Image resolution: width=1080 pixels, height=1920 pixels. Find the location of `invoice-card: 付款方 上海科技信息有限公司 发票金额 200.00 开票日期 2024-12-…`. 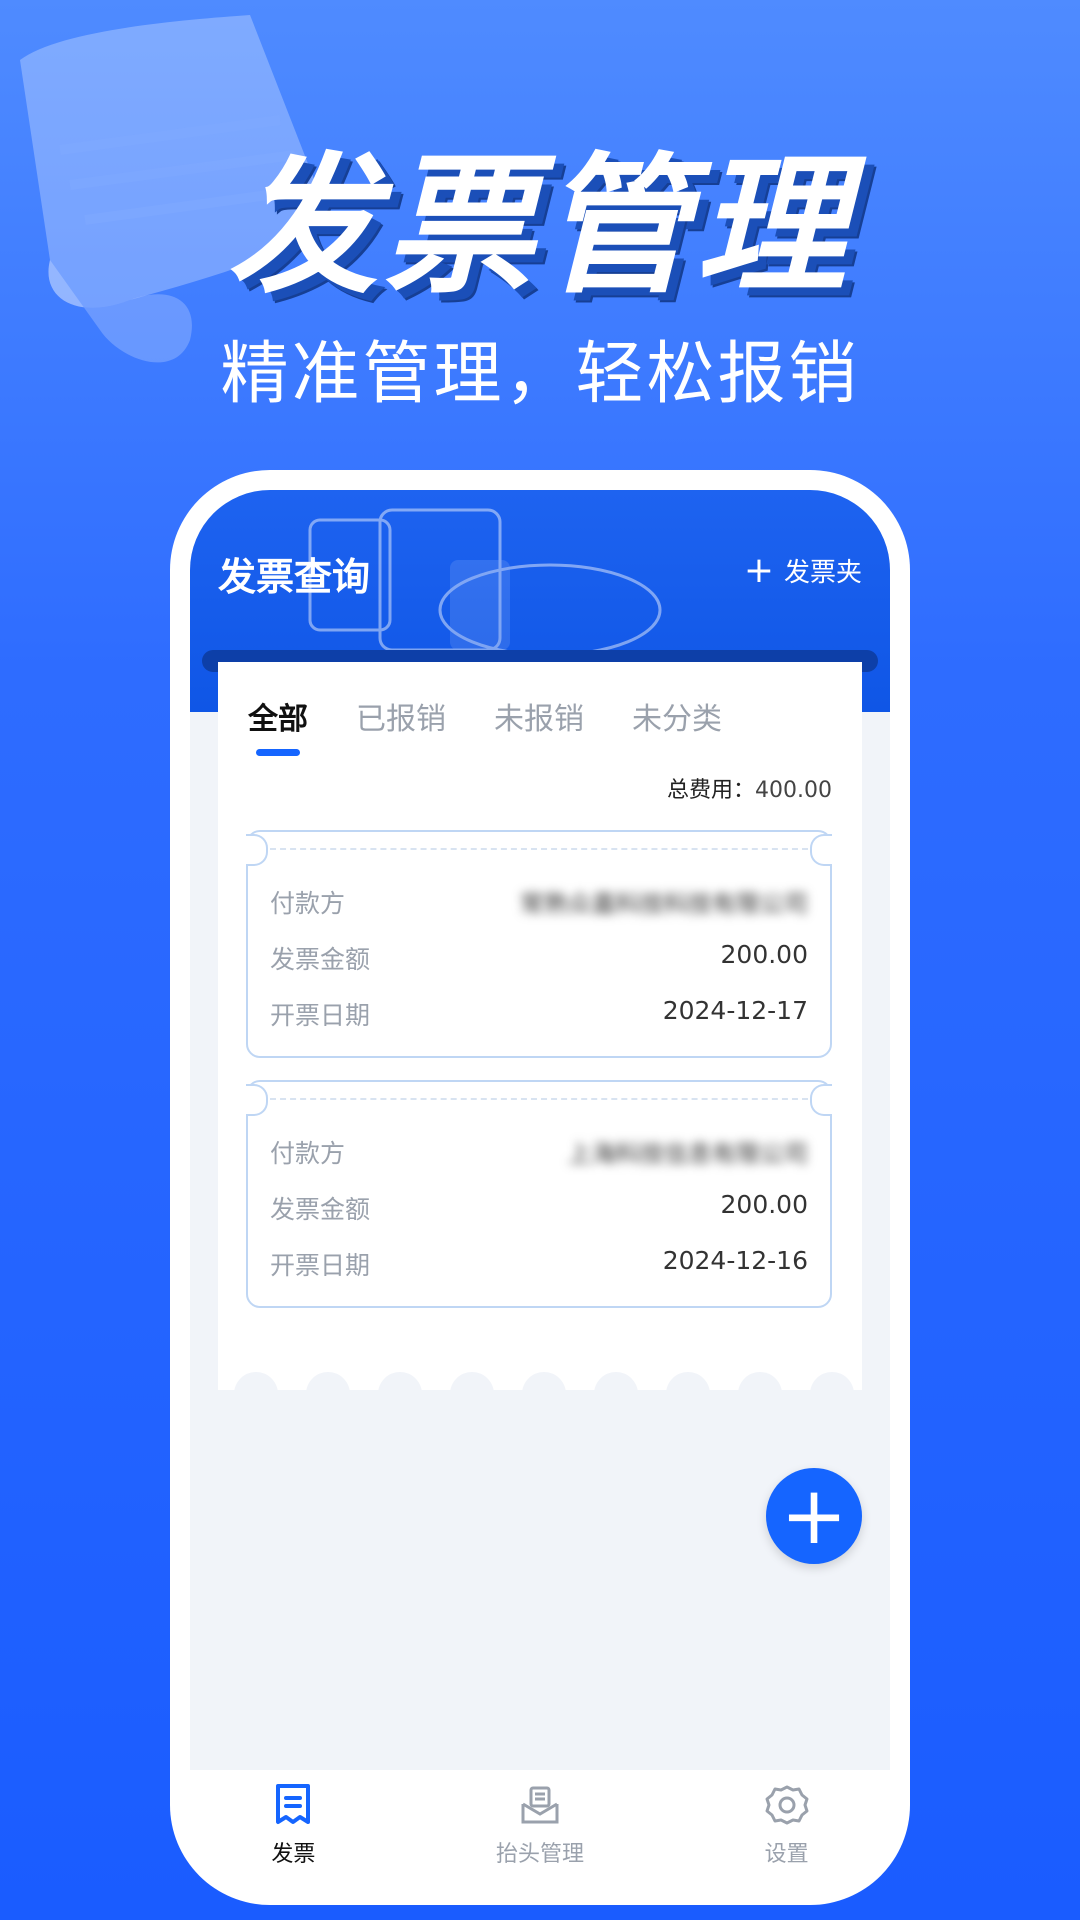

invoice-card: 付款方 上海科技信息有限公司 发票金额 200.00 开票日期 2024-12-… is located at coordinates (539, 1194).